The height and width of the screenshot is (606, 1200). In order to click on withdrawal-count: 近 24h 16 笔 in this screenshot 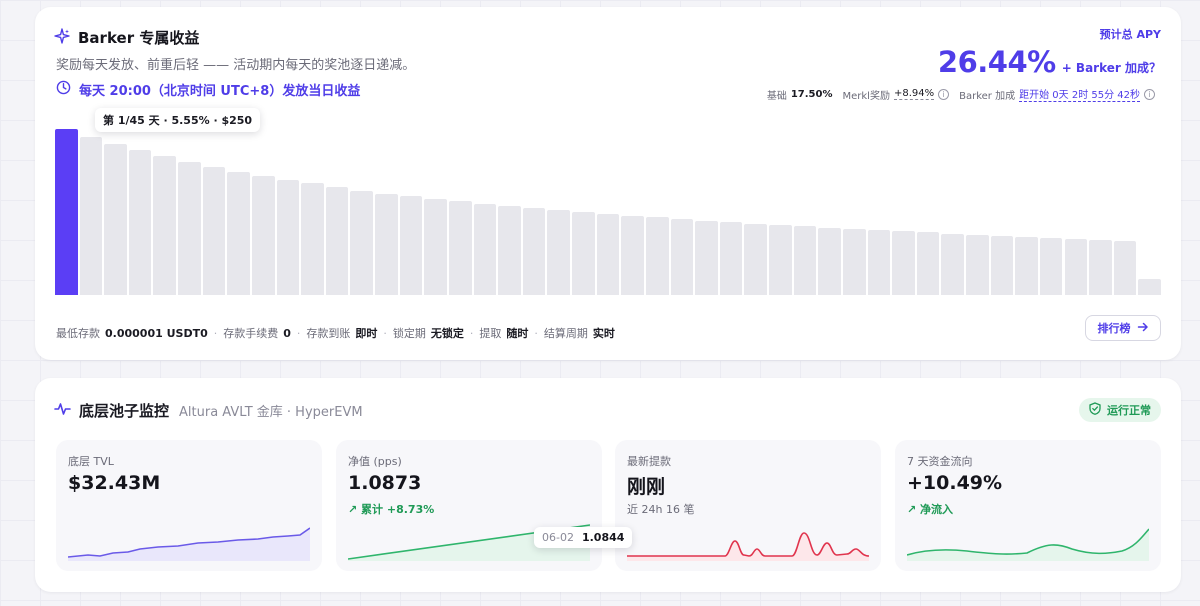, I will do `click(661, 509)`.